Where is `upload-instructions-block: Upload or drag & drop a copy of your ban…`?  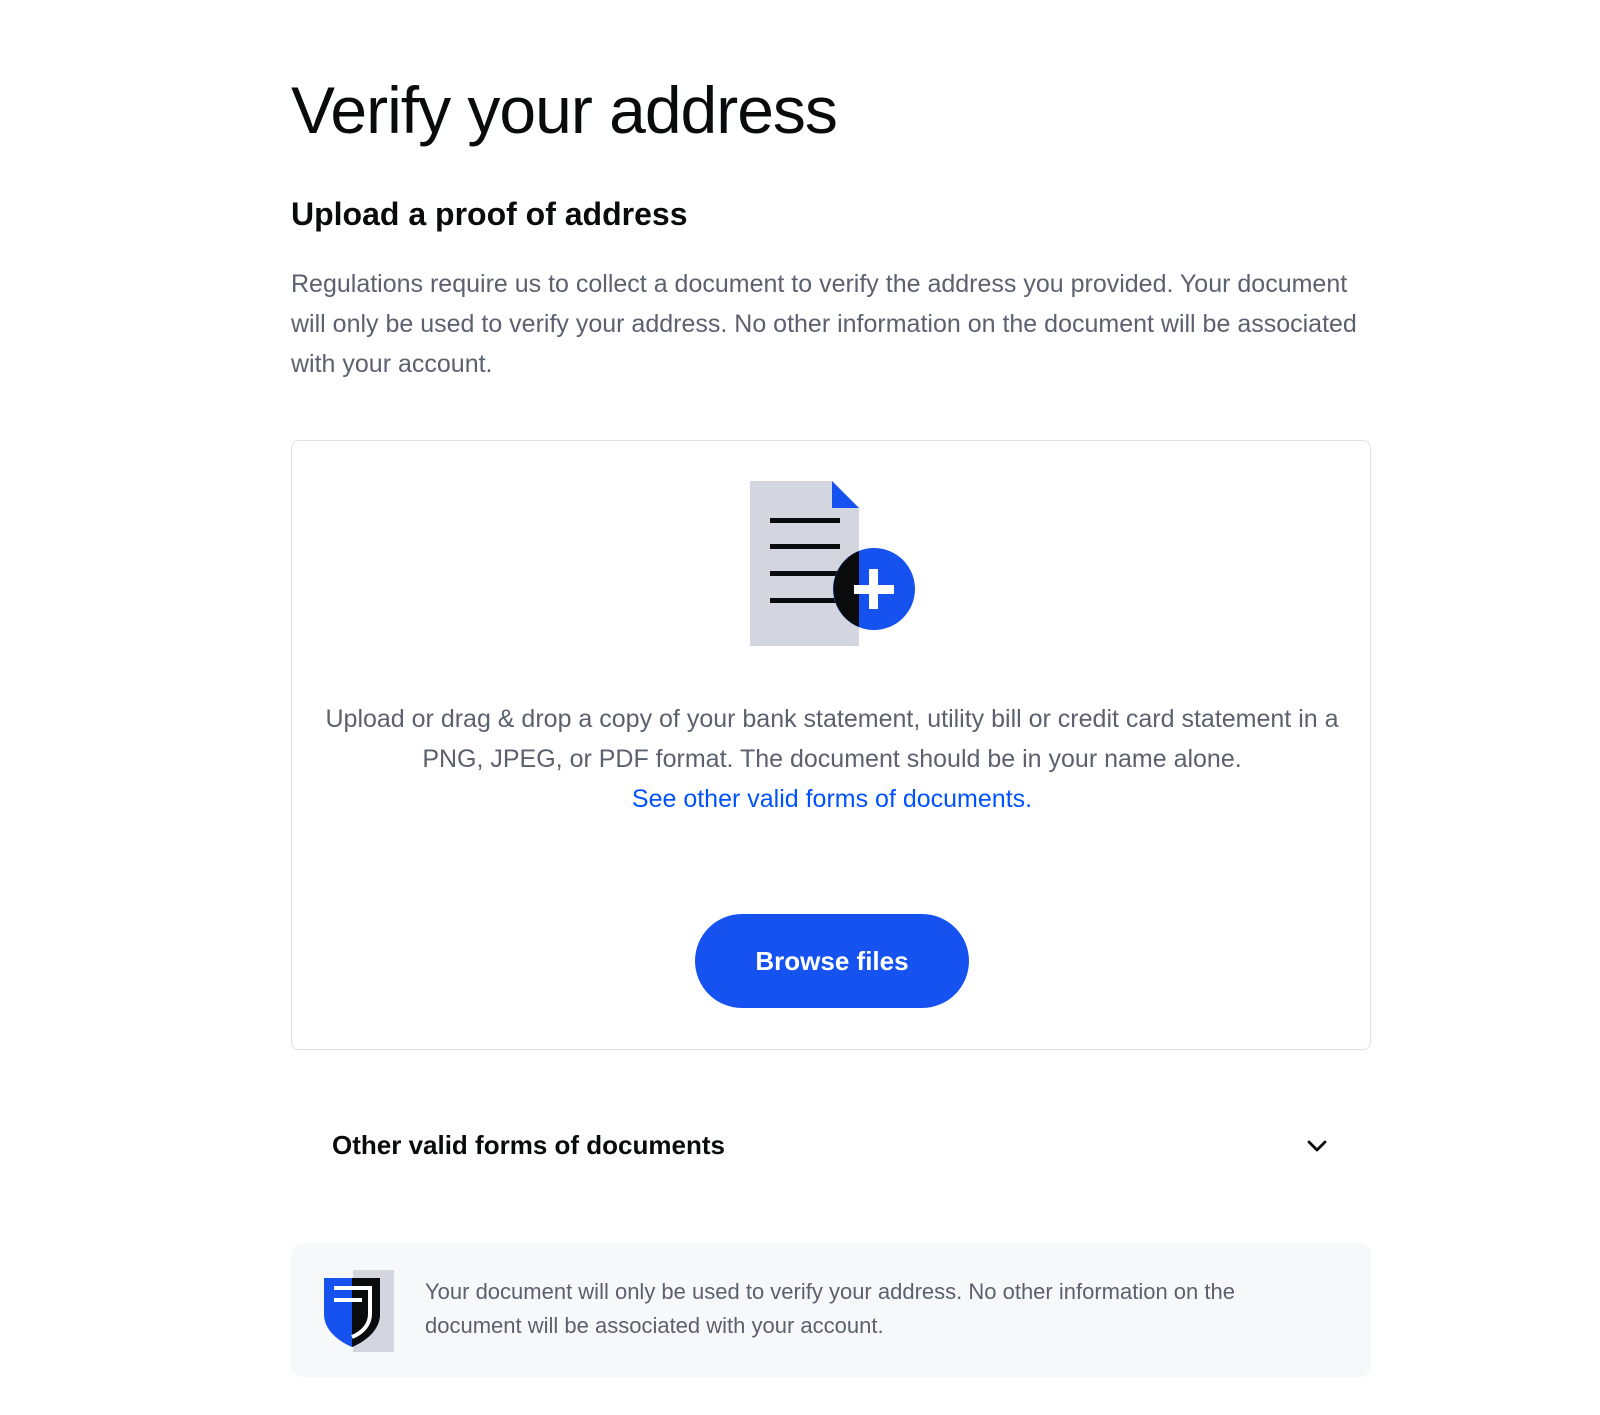 upload-instructions-block: Upload or drag & drop a copy of your ban… is located at coordinates (832, 759).